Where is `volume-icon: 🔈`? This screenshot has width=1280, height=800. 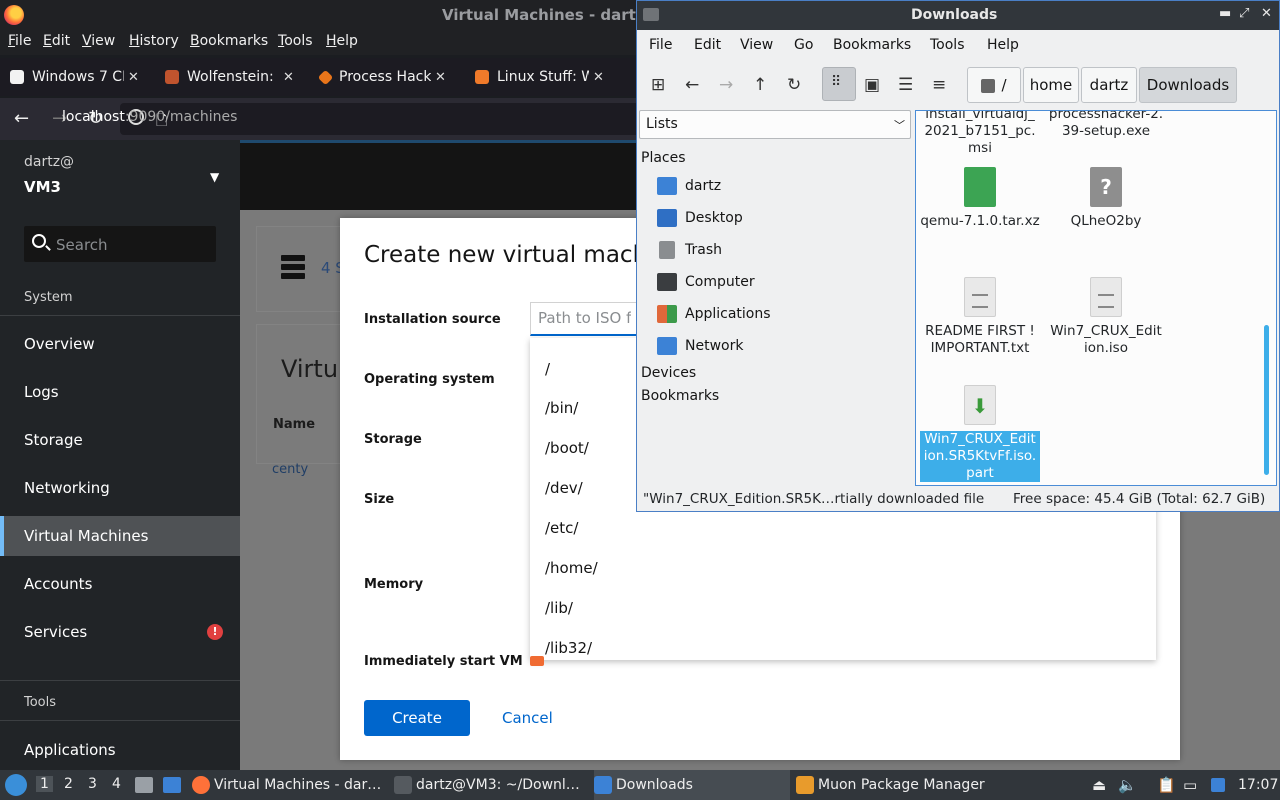
volume-icon: 🔈 is located at coordinates (1127, 785).